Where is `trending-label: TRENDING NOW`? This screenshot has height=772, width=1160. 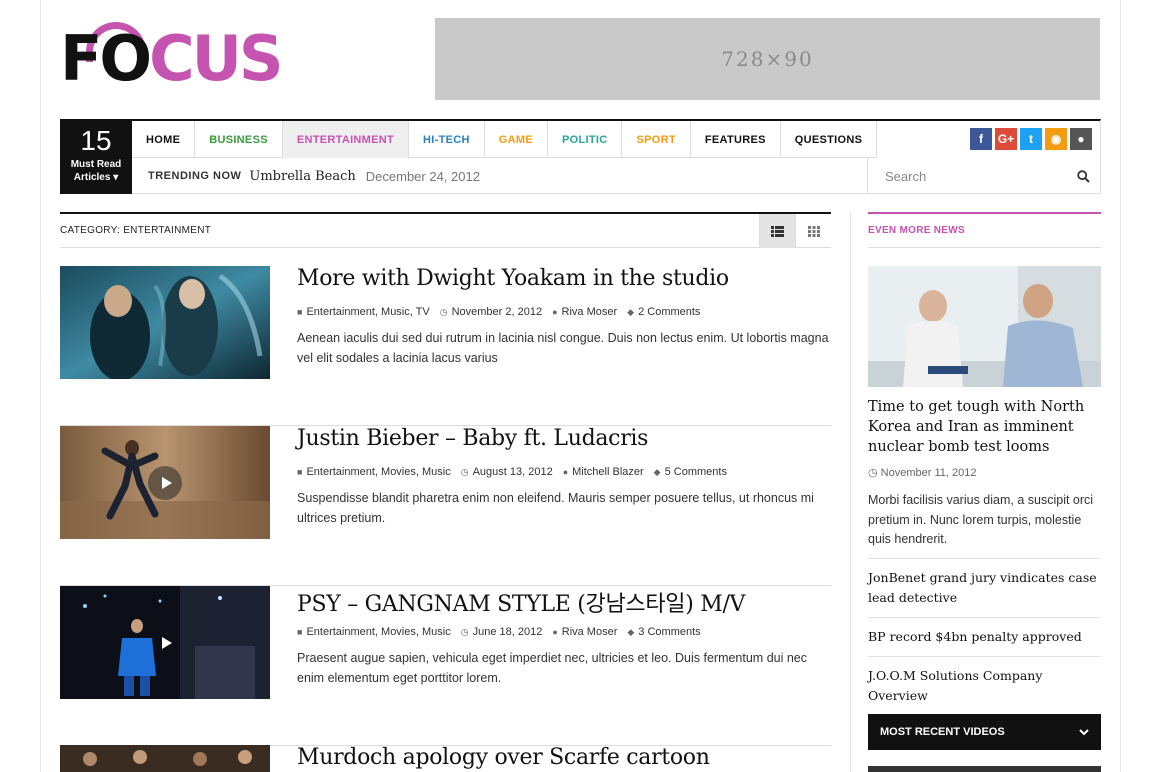
trending-label: TRENDING NOW is located at coordinates (195, 176).